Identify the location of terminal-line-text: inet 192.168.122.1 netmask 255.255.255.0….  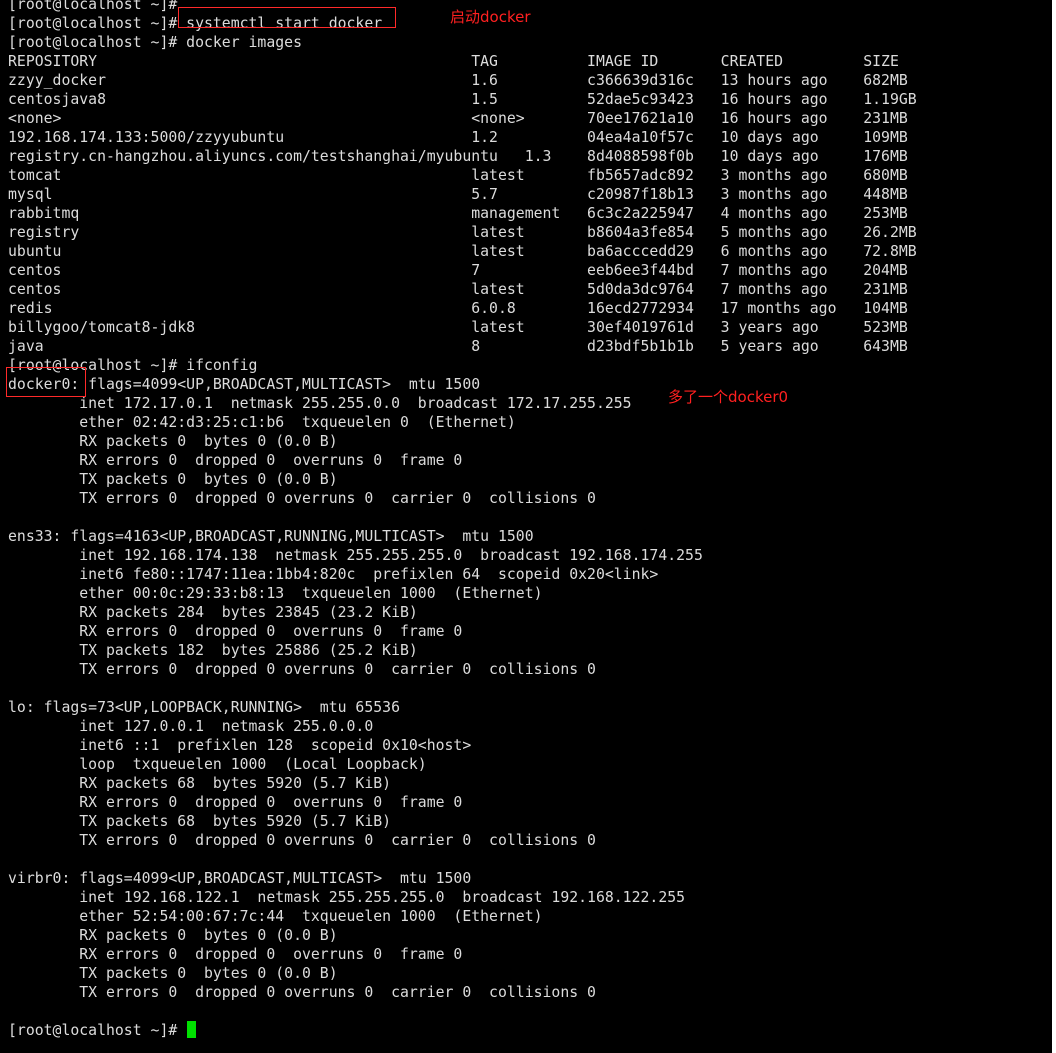
(347, 897).